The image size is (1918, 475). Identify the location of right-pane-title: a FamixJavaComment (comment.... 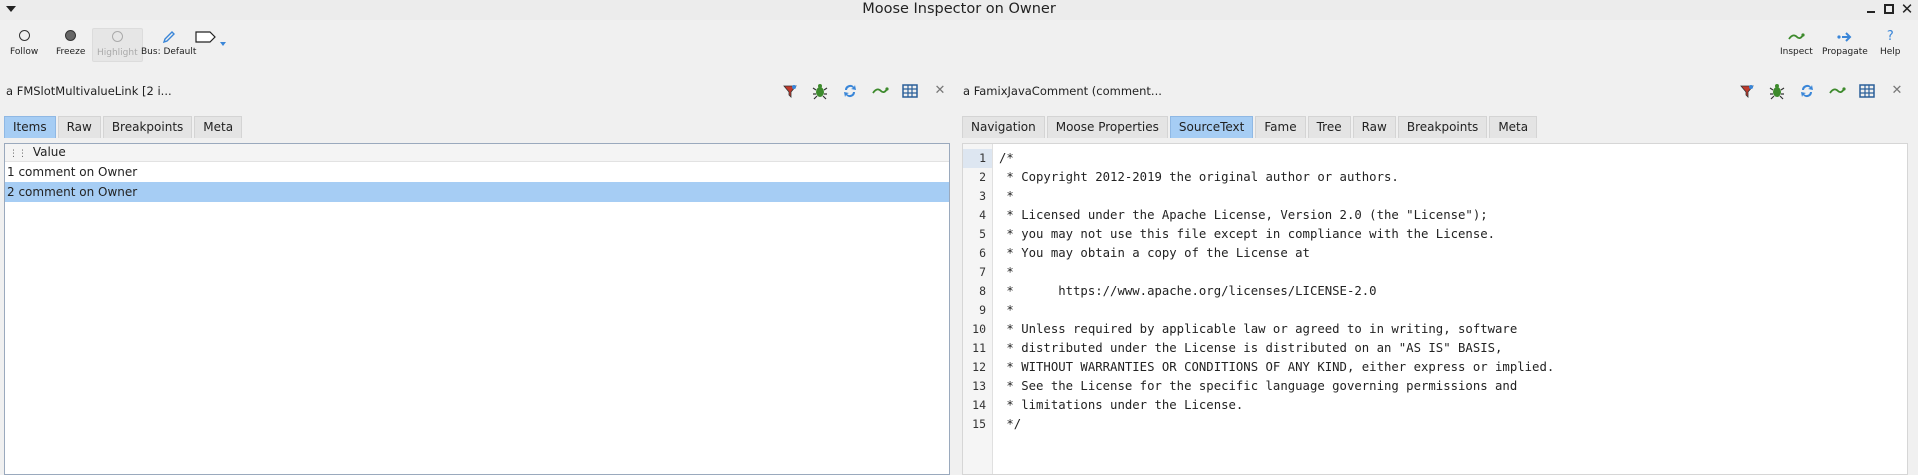
(1062, 91).